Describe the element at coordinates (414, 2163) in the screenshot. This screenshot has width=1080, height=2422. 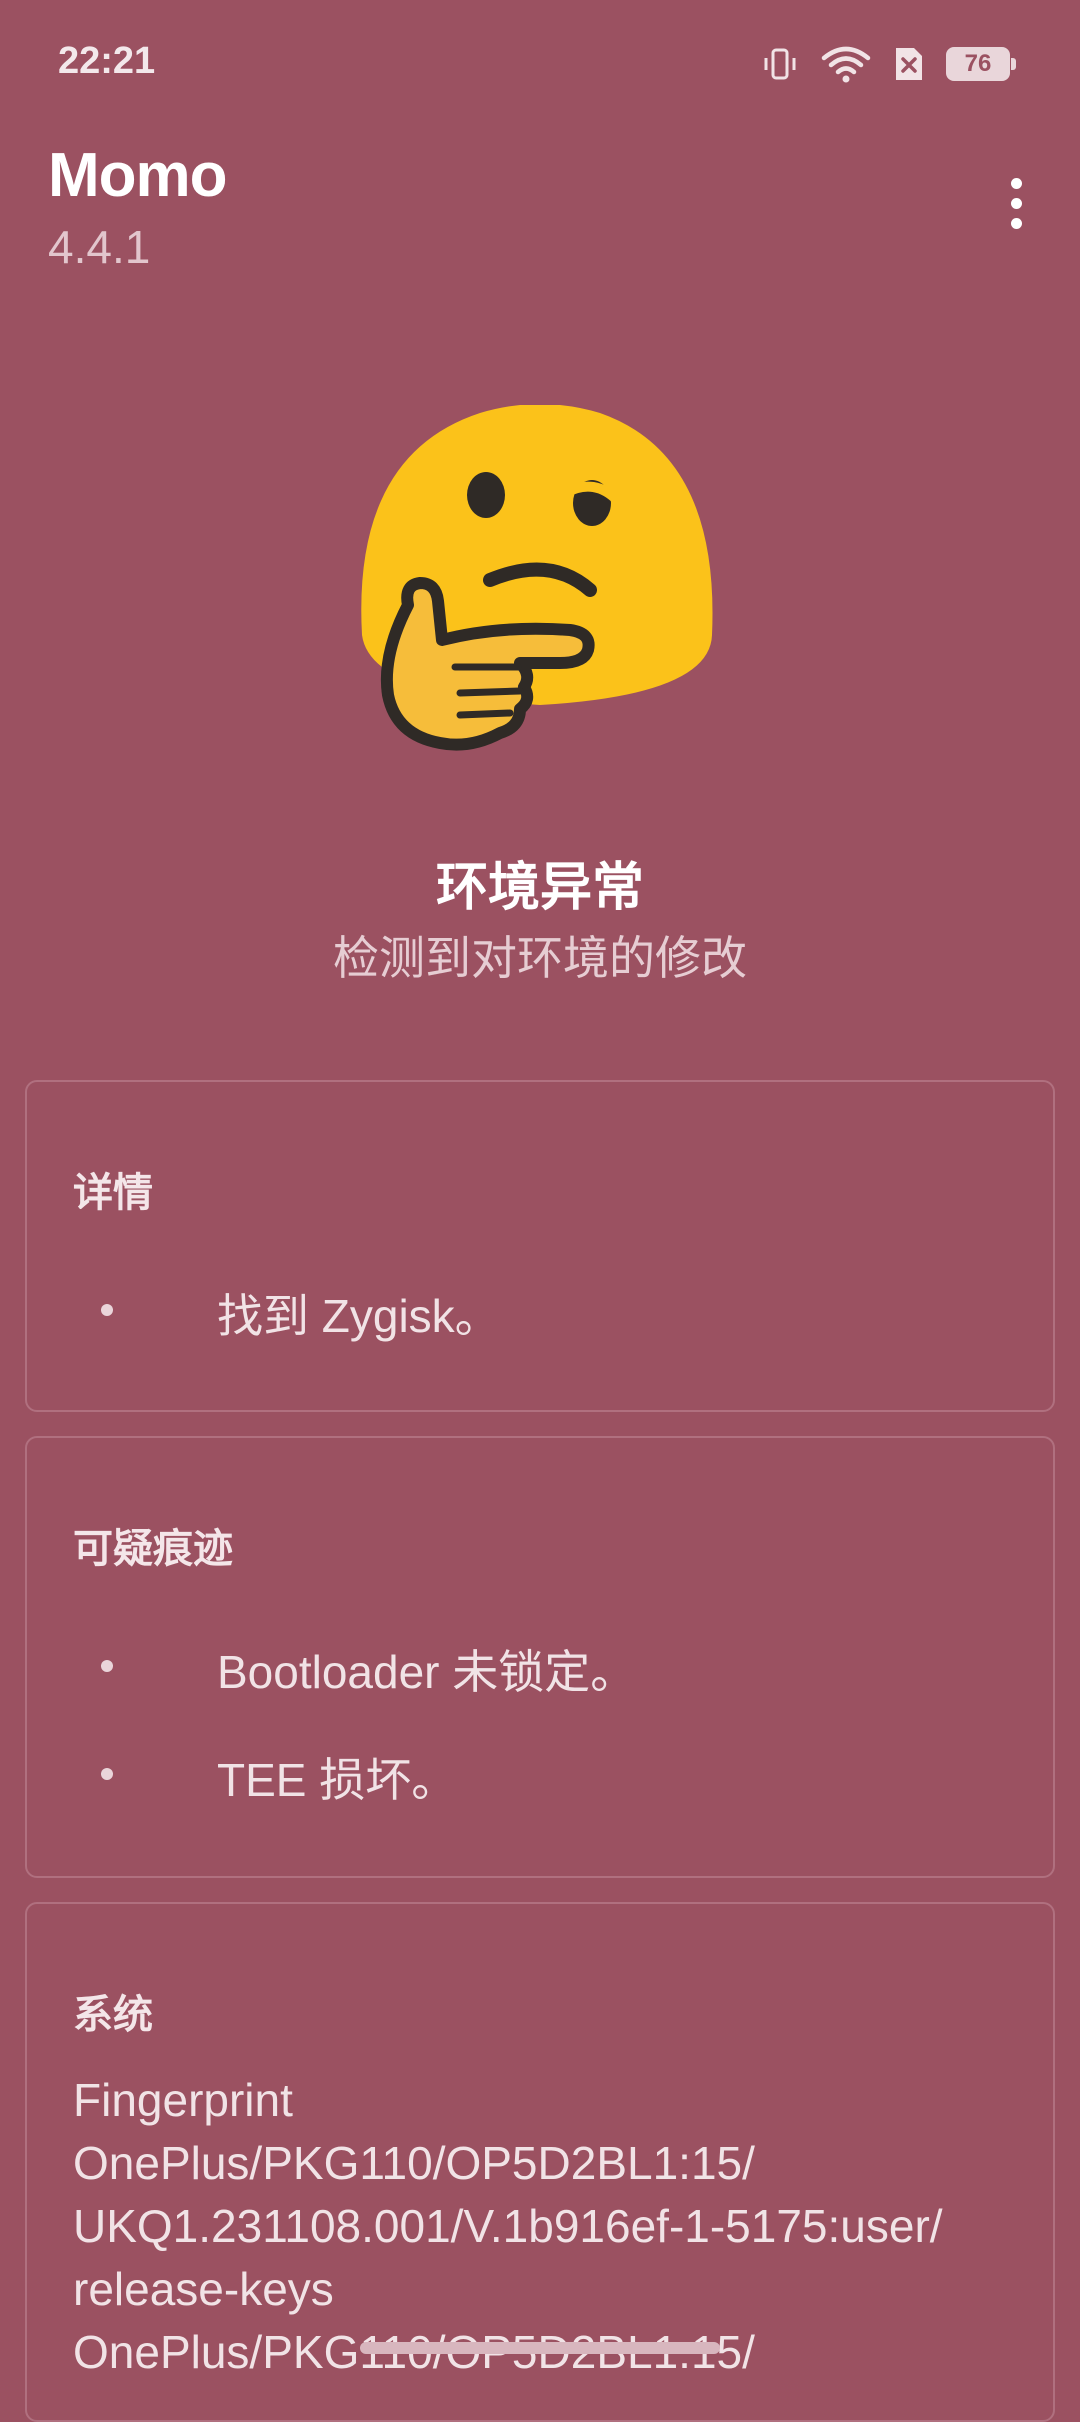
I see `text-line: OnePlus/PKG110/OP5D2BL1:15/` at that location.